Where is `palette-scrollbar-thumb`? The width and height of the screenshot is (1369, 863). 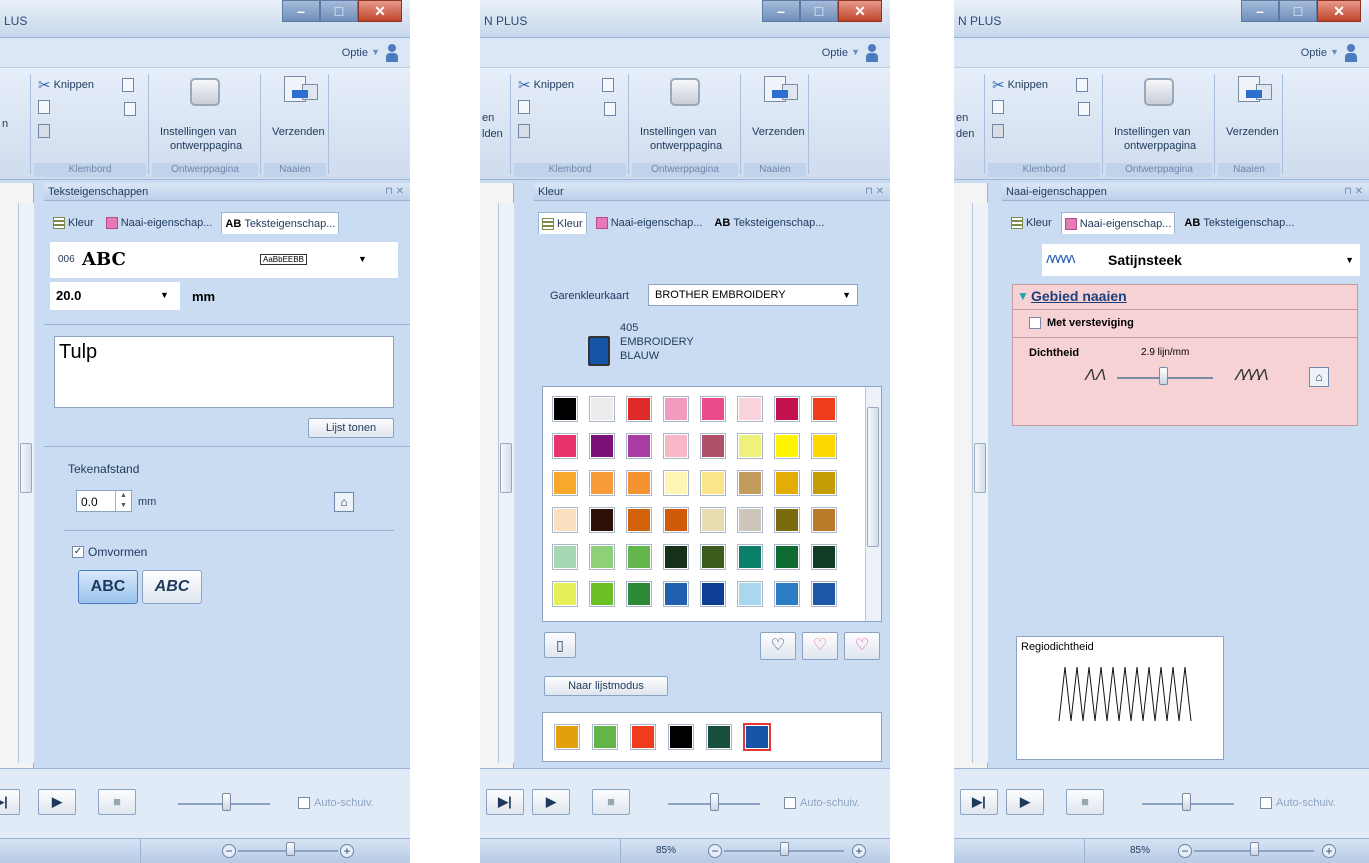 palette-scrollbar-thumb is located at coordinates (873, 477).